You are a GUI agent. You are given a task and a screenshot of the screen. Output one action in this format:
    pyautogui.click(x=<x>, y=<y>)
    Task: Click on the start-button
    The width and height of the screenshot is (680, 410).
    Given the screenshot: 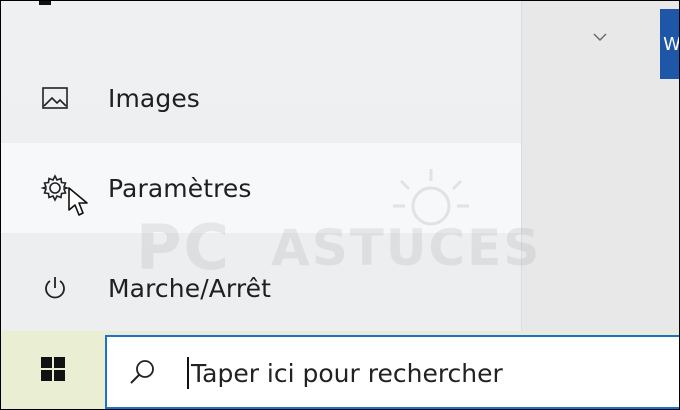 What is the action you would take?
    pyautogui.click(x=53, y=370)
    